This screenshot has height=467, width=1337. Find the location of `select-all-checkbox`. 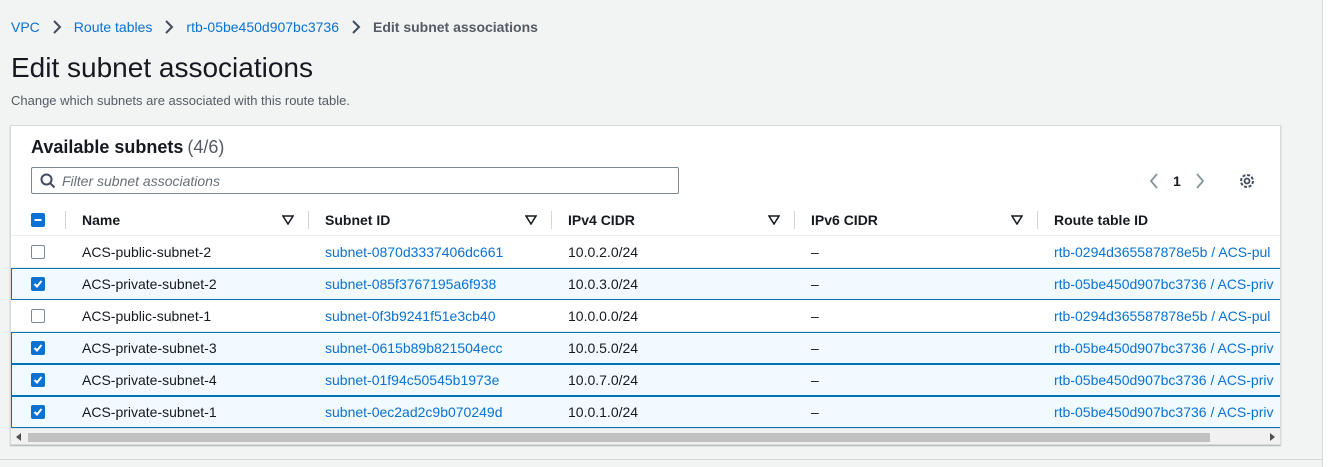

select-all-checkbox is located at coordinates (38, 220).